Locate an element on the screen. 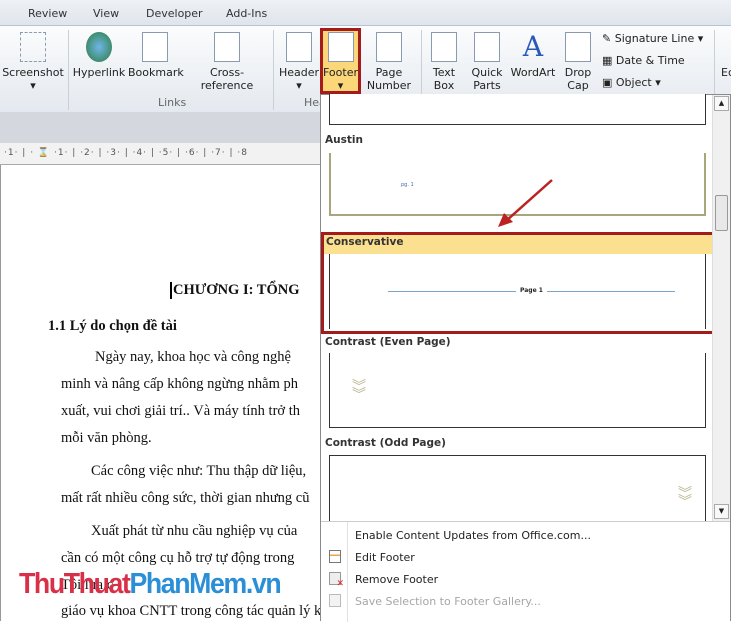 The height and width of the screenshot is (622, 731). quick-parts-button: Quick Parts is located at coordinates (487, 60).